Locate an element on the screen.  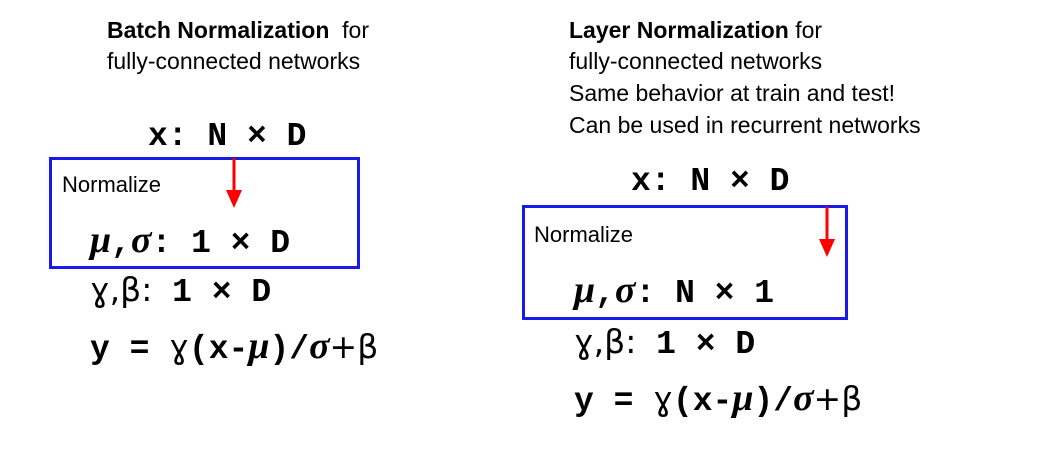
right-formula-plus-beta: +β is located at coordinates (838, 398).